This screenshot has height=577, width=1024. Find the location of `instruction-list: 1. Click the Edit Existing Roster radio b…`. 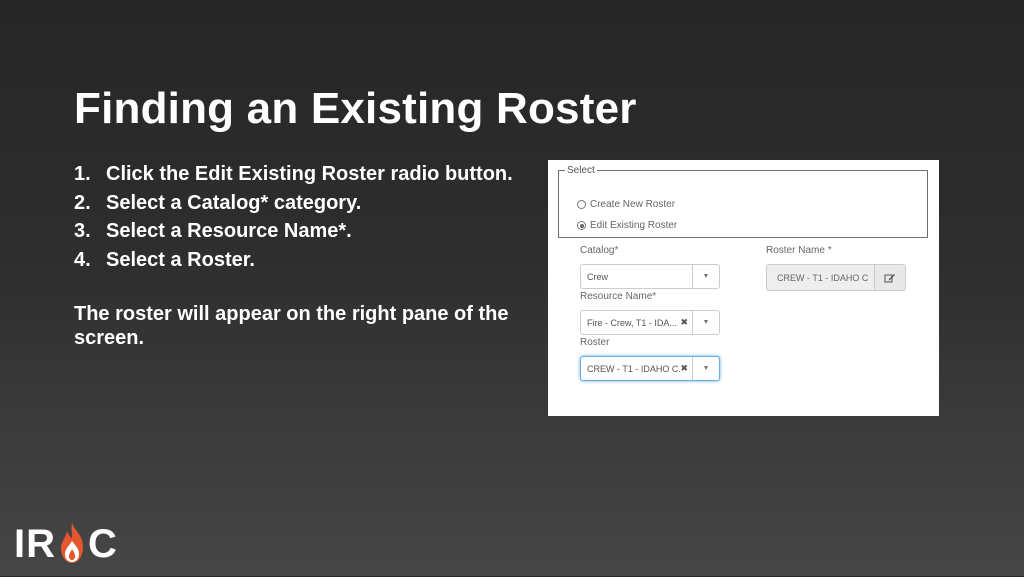

instruction-list: 1. Click the Edit Existing Roster radio b… is located at coordinates (293, 217).